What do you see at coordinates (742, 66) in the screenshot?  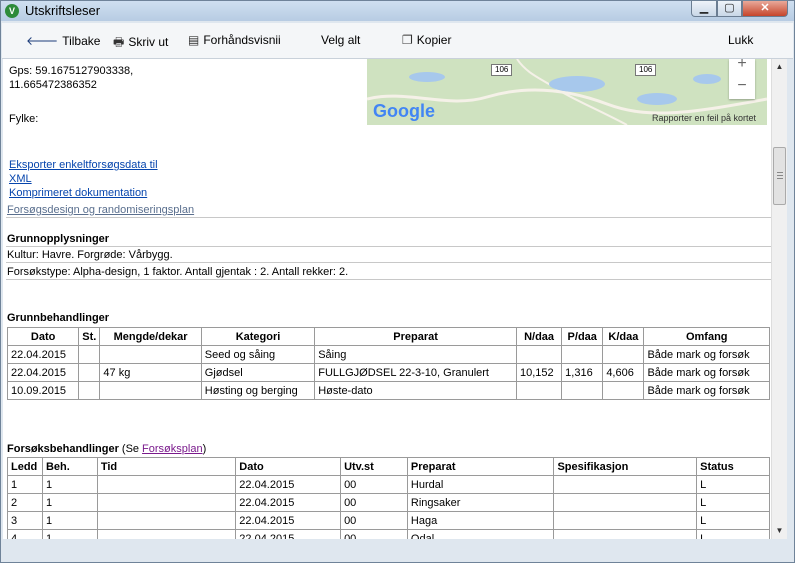 I see `zoom-in-button: +` at bounding box center [742, 66].